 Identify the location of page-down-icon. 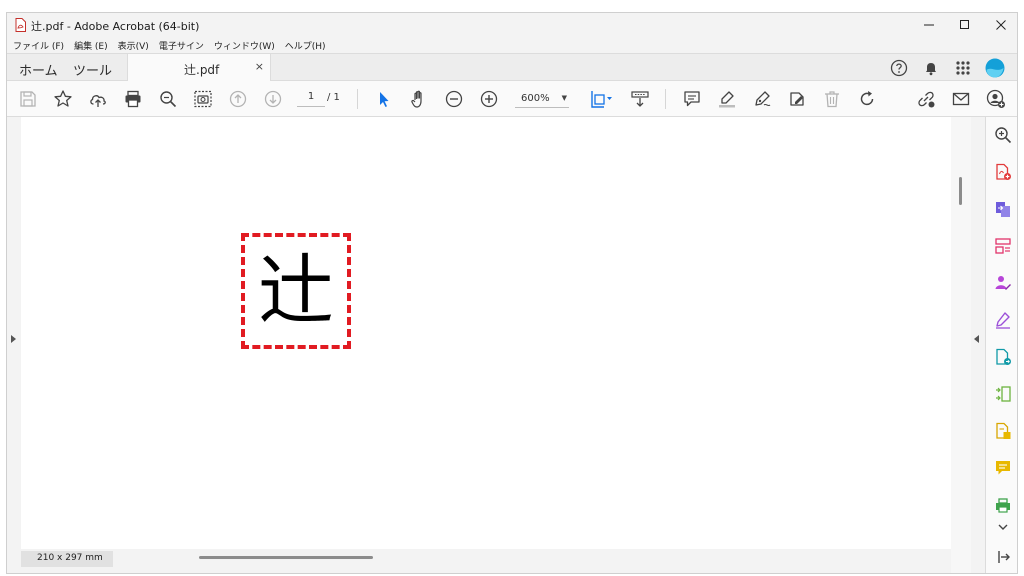
(273, 99).